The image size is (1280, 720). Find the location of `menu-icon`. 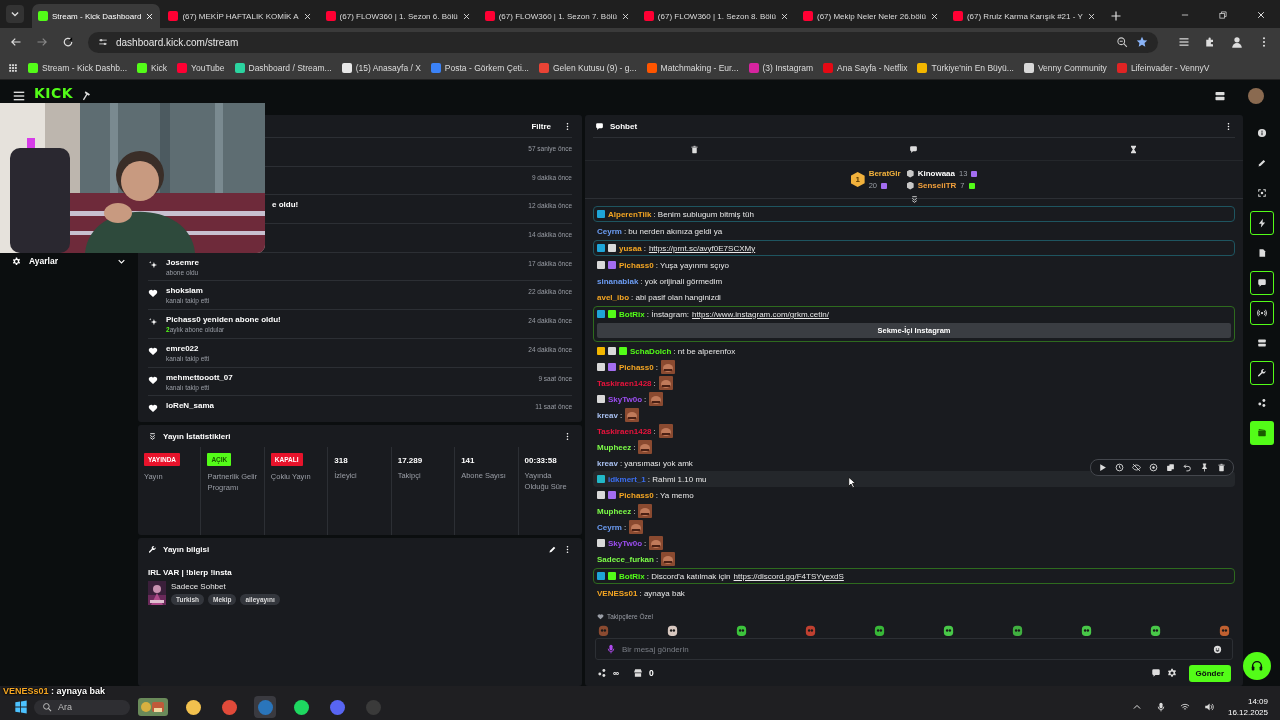

menu-icon is located at coordinates (19, 96).